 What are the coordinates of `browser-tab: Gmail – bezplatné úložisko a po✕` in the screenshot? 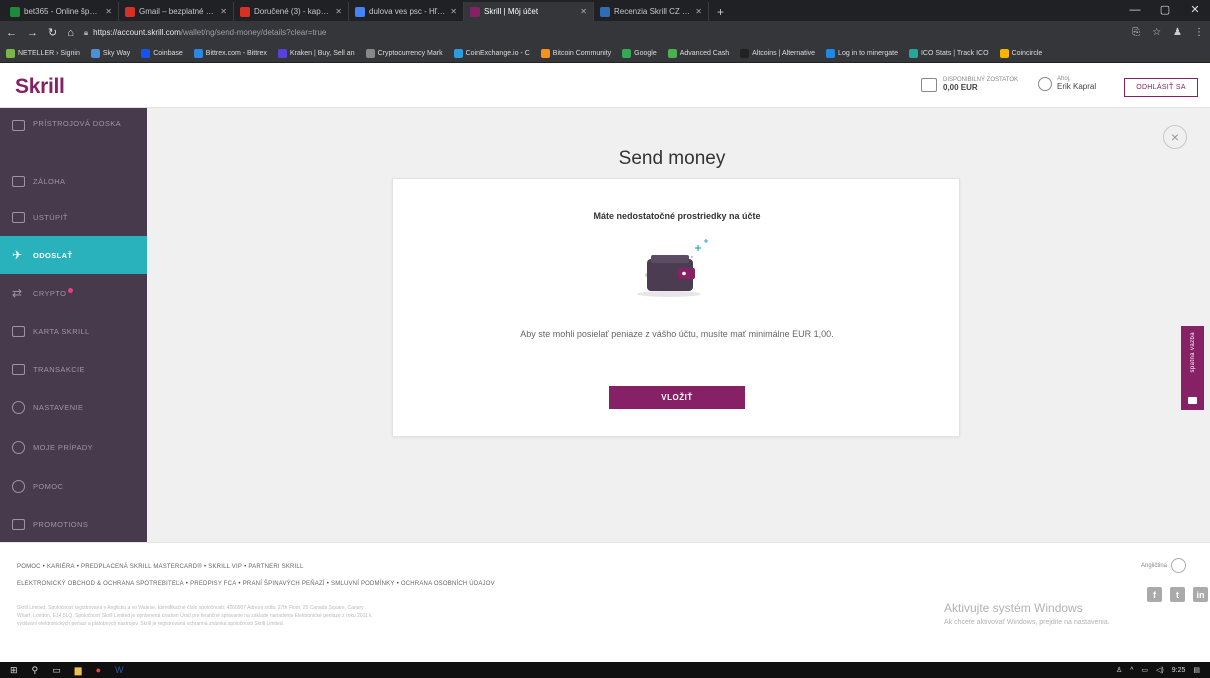 It's located at (176, 11).